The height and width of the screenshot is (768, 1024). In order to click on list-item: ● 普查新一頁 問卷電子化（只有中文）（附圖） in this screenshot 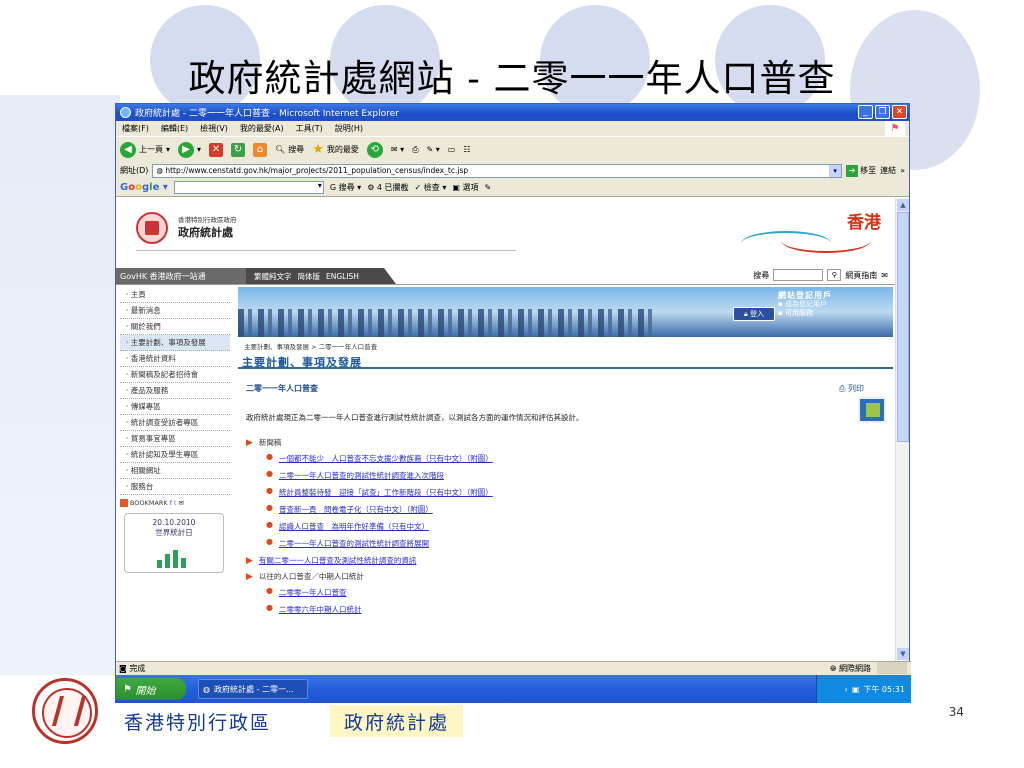, I will do `click(576, 509)`.